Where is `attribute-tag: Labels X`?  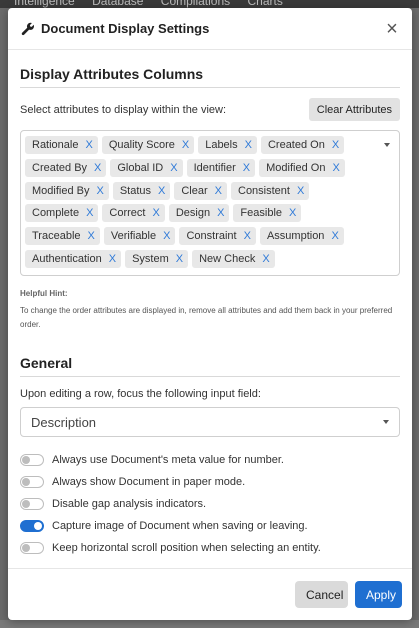
attribute-tag: Labels X is located at coordinates (227, 145).